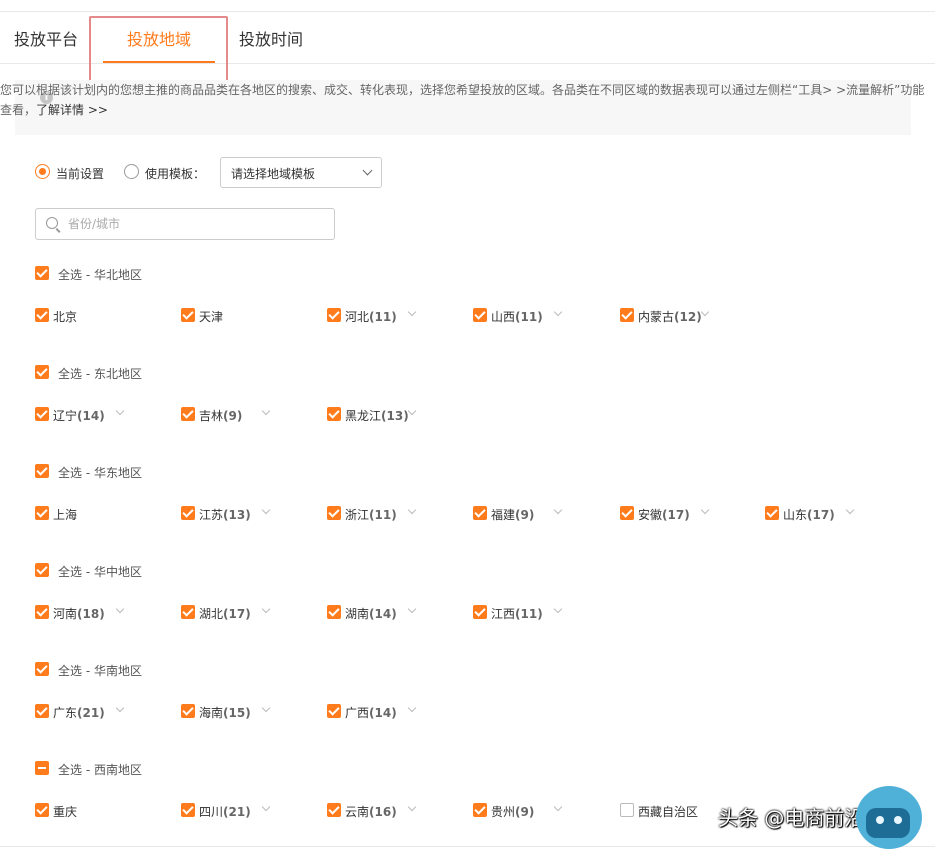 The image size is (935, 849). Describe the element at coordinates (517, 613) in the screenshot. I see `region-label: 江西(11)` at that location.